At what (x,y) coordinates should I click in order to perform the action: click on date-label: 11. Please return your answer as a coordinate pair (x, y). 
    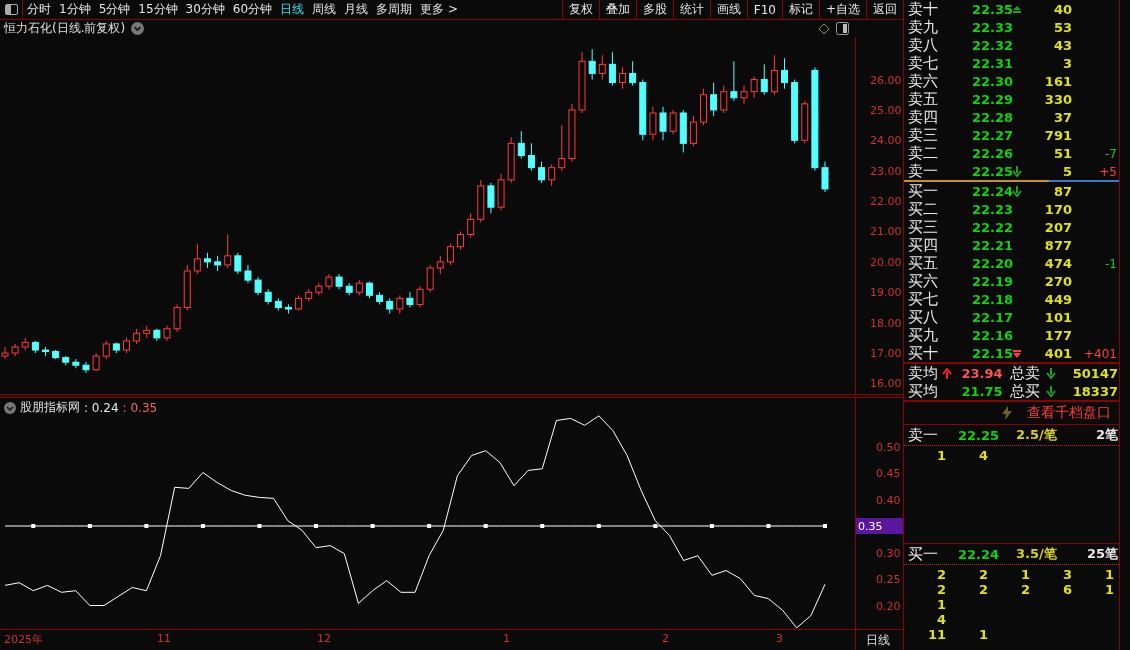
    Looking at the image, I should click on (164, 638).